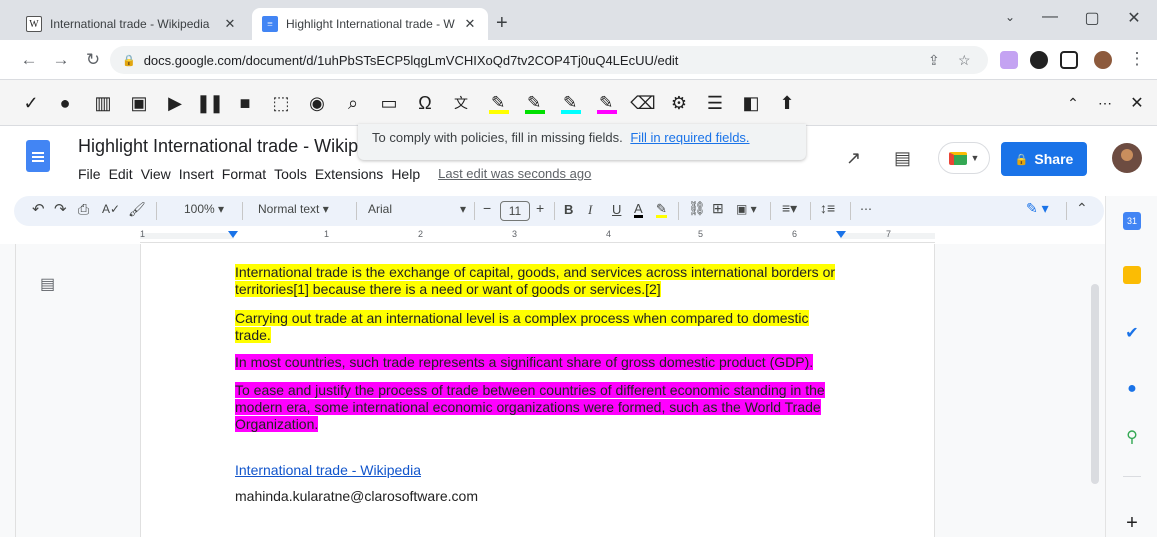  I want to click on highlight-green-button: ✎, so click(535, 103).